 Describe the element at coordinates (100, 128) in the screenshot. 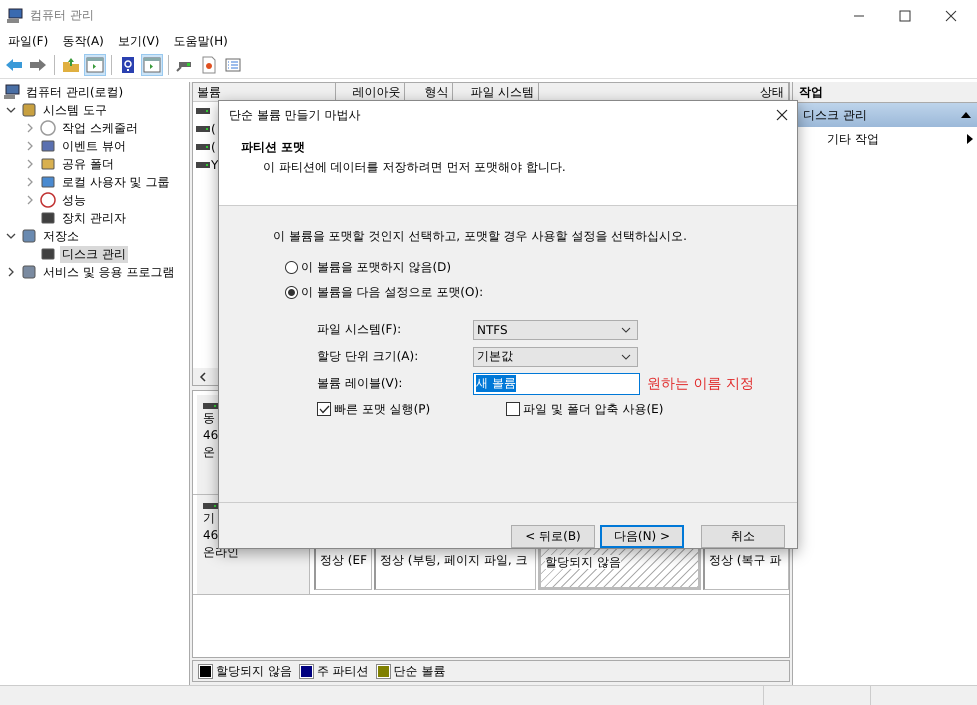

I see `tree-item: 작업 스케줄러` at that location.